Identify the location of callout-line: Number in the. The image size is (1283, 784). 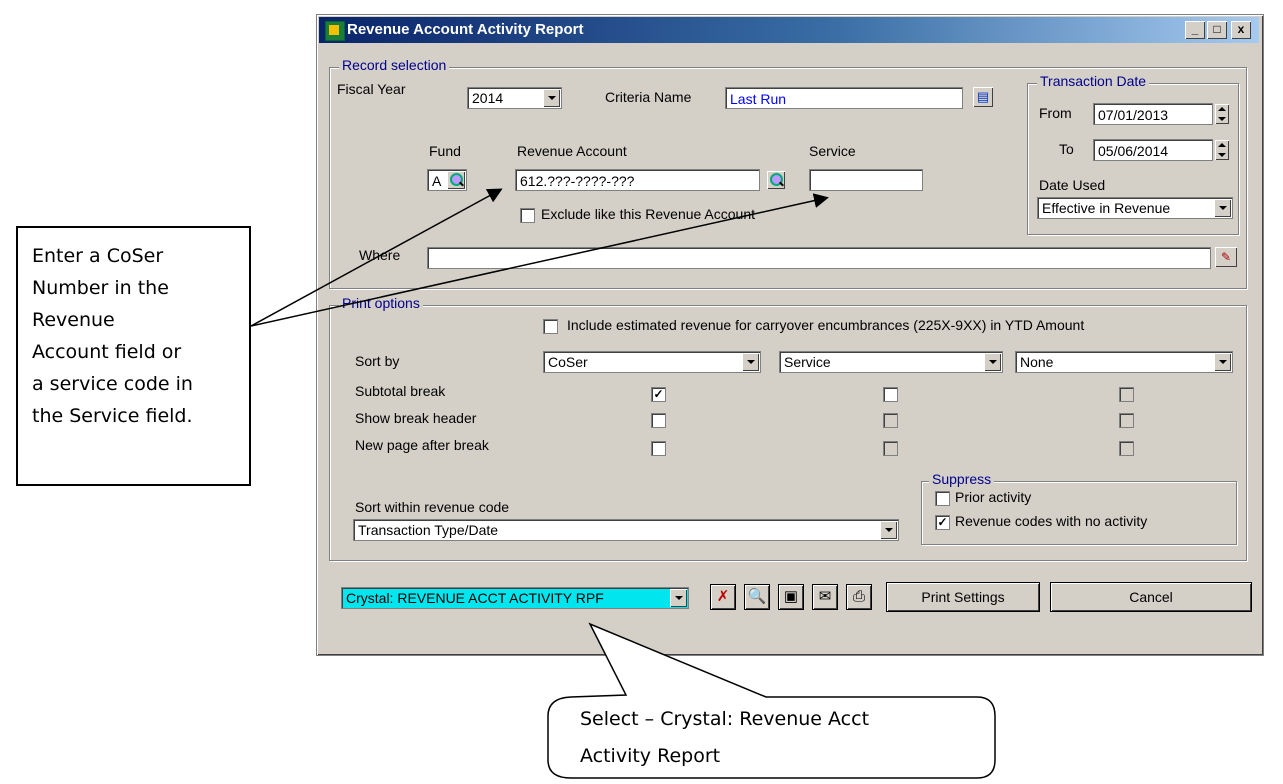
(100, 288).